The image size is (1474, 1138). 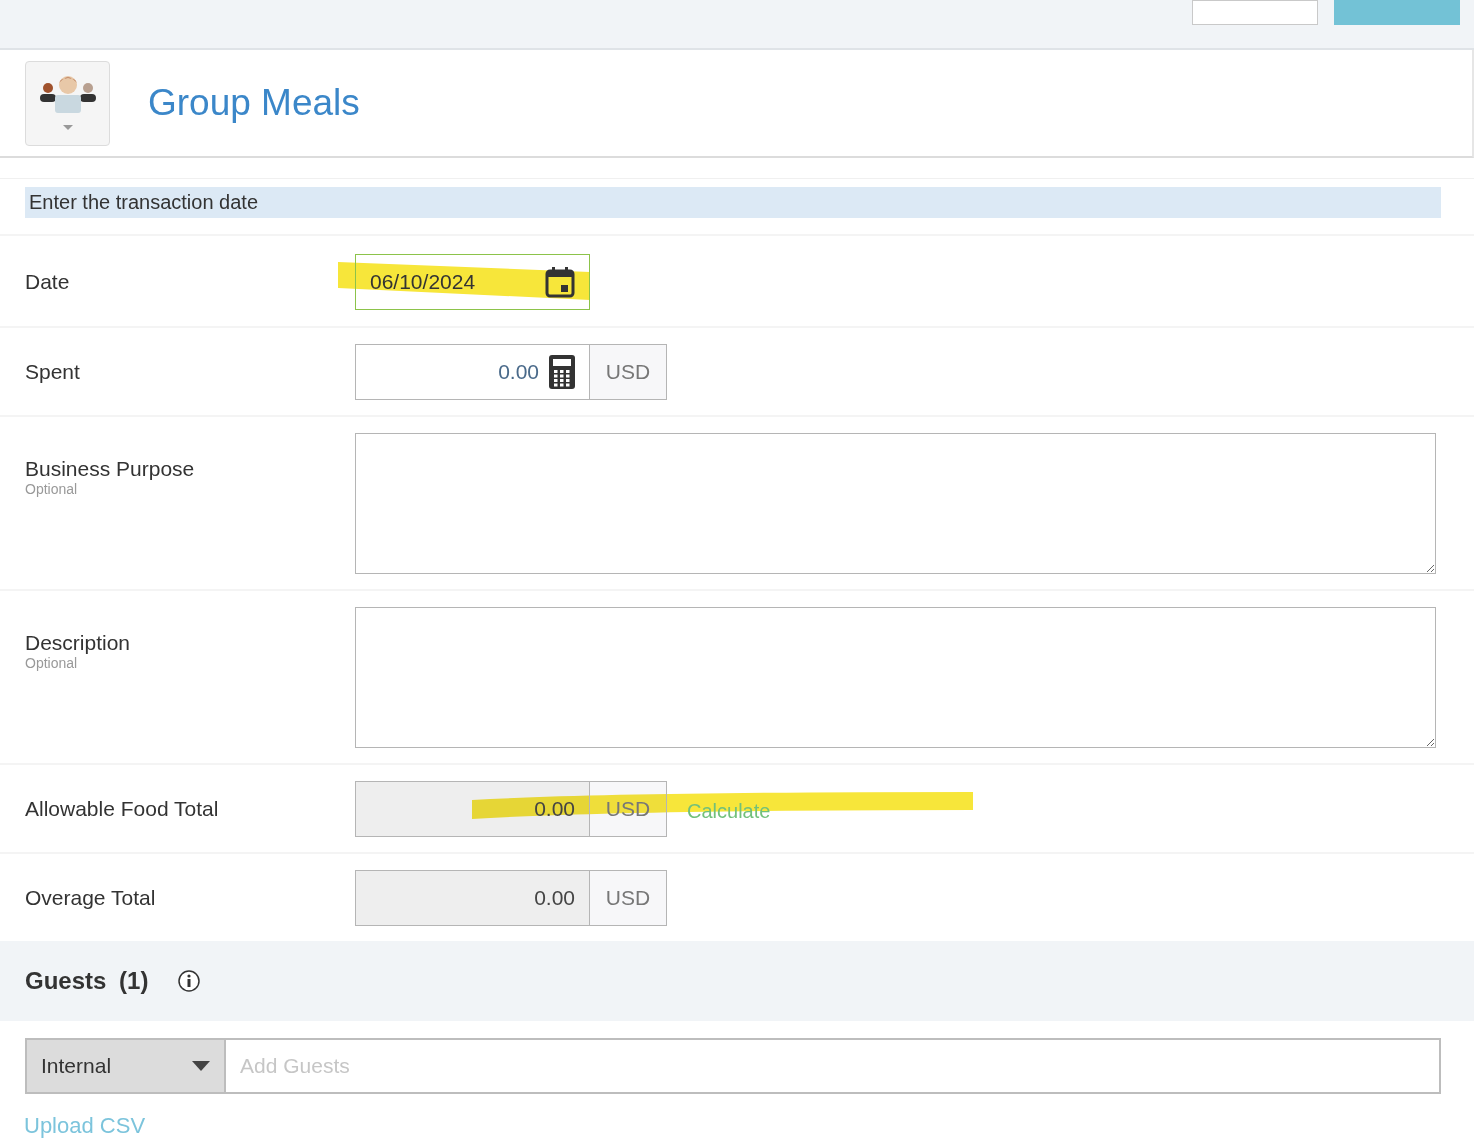 I want to click on calendar-icon, so click(x=560, y=282).